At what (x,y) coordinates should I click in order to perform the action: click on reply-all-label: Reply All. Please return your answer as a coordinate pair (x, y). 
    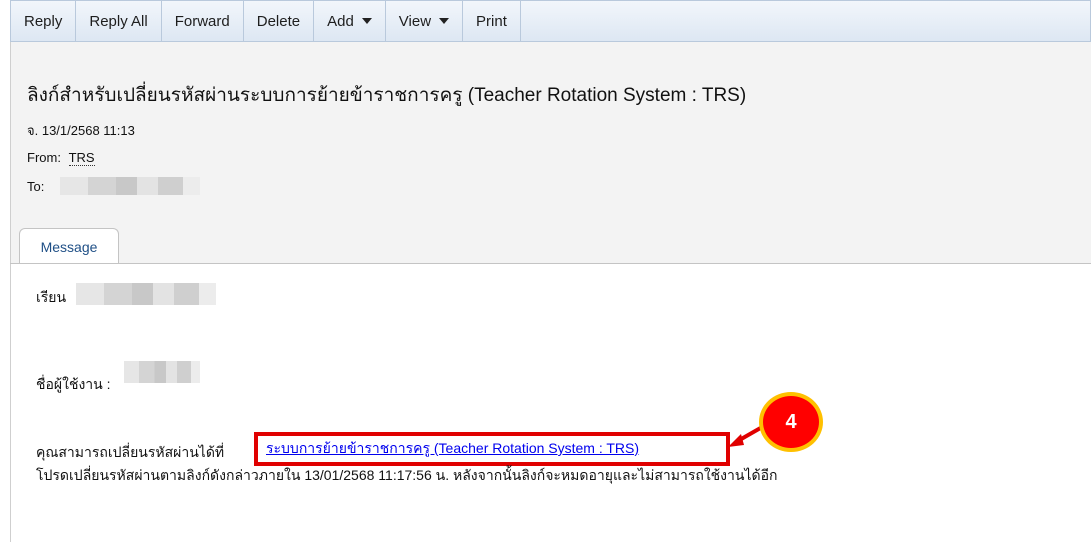
    Looking at the image, I should click on (118, 21).